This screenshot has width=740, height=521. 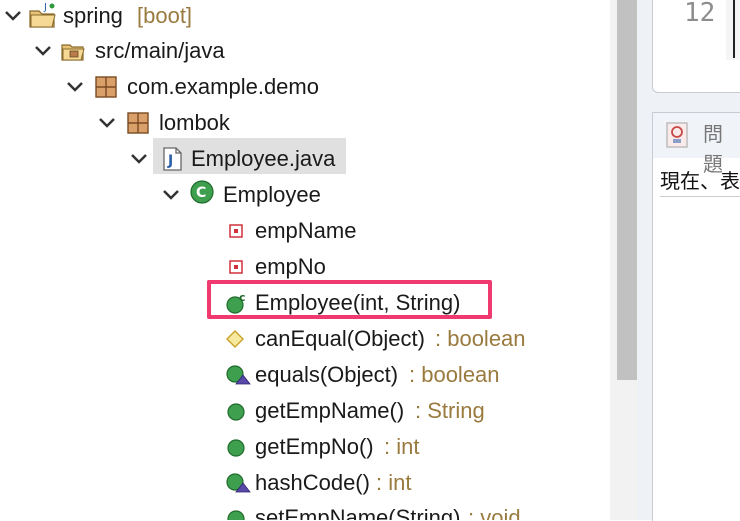 I want to click on method-label: getEmpName(), so click(x=330, y=410).